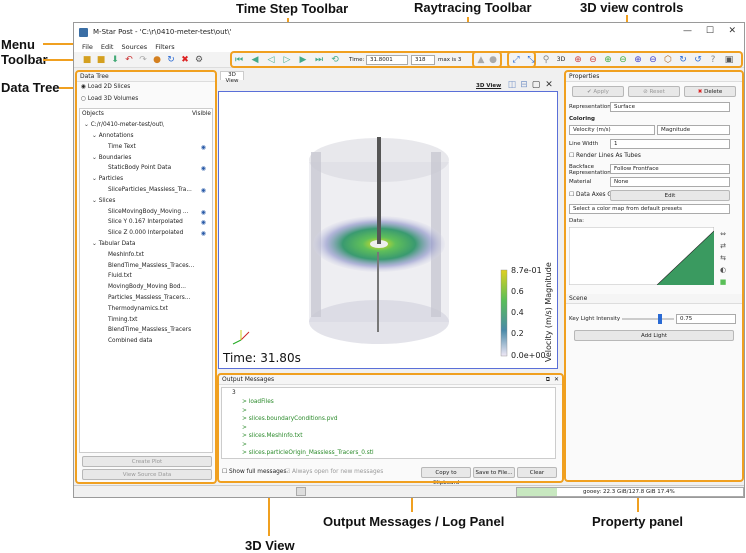  Describe the element at coordinates (115, 60) in the screenshot. I see `save-icon: ⬇` at that location.